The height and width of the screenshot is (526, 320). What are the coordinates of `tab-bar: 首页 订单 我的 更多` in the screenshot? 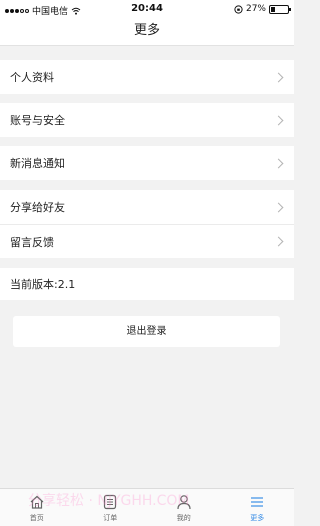 It's located at (147, 507).